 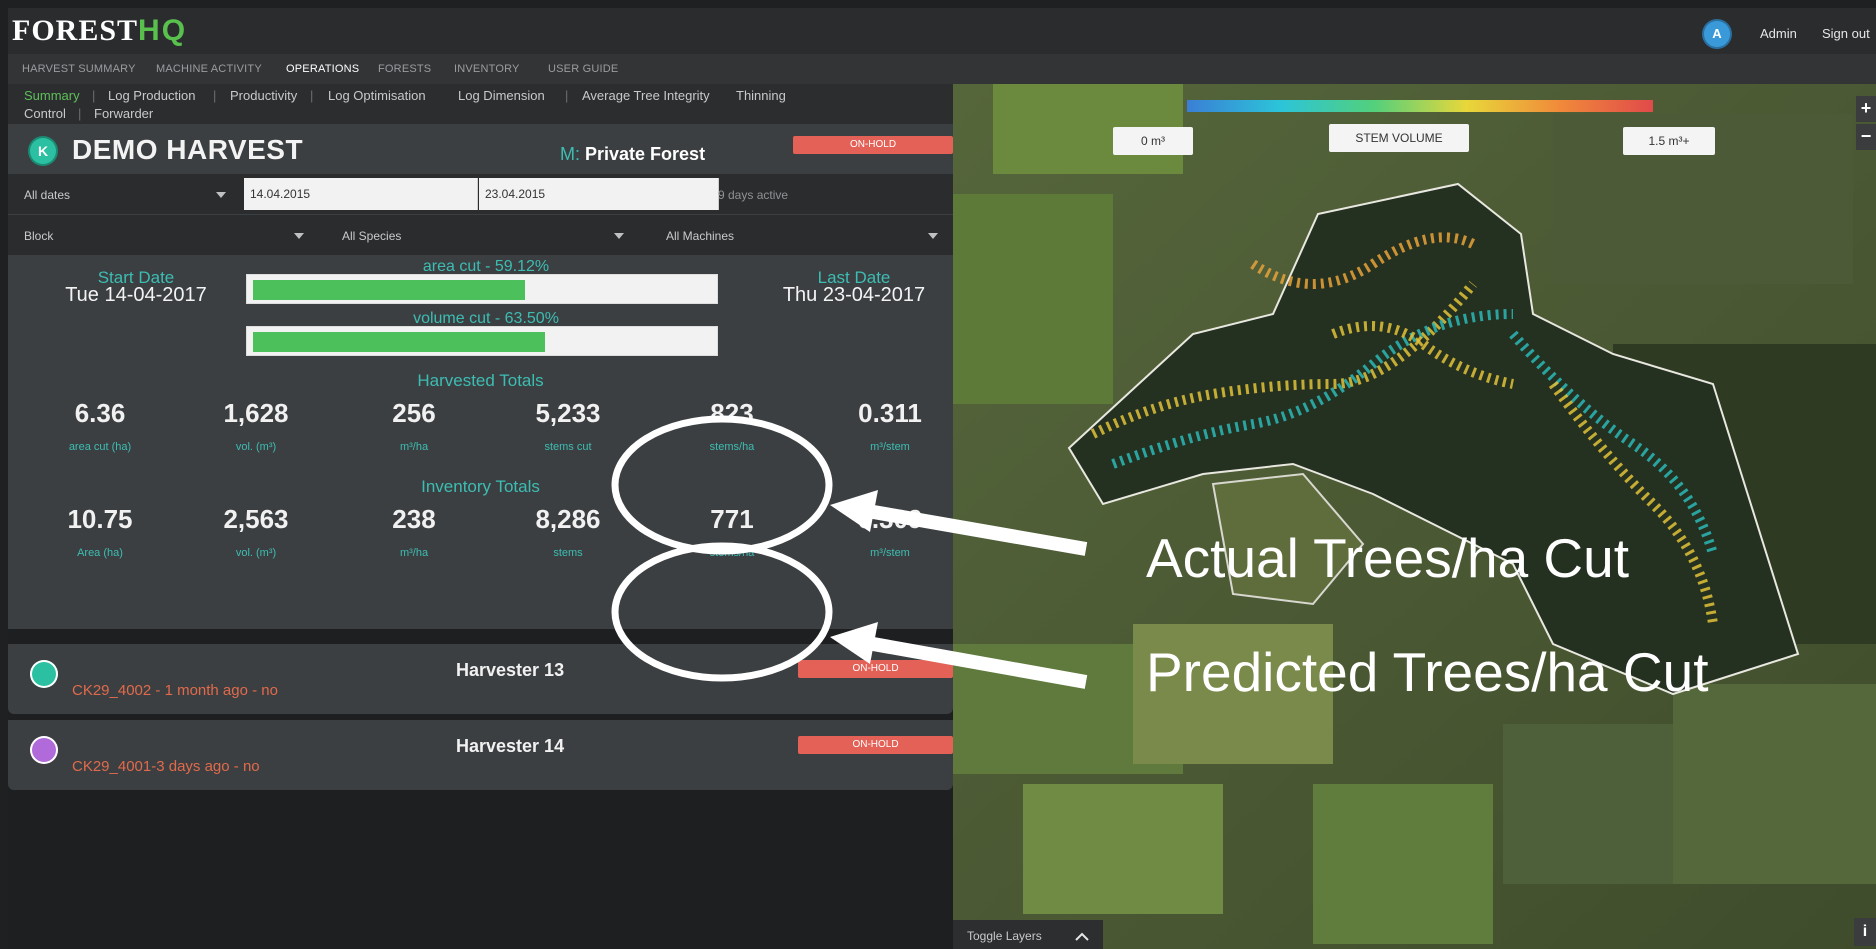 What do you see at coordinates (43, 151) in the screenshot?
I see `site-icon: K` at bounding box center [43, 151].